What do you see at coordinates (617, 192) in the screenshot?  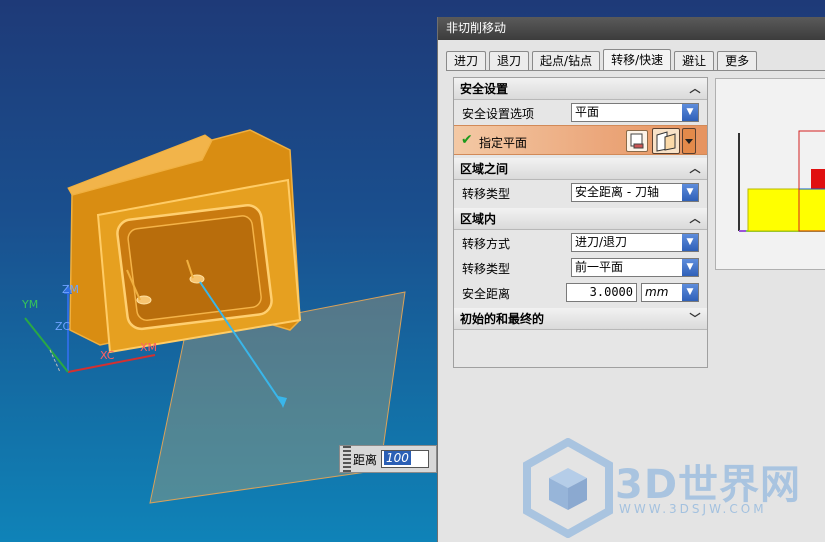 I see `between-transfer-type-value: 安全距离 - 刀轴` at bounding box center [617, 192].